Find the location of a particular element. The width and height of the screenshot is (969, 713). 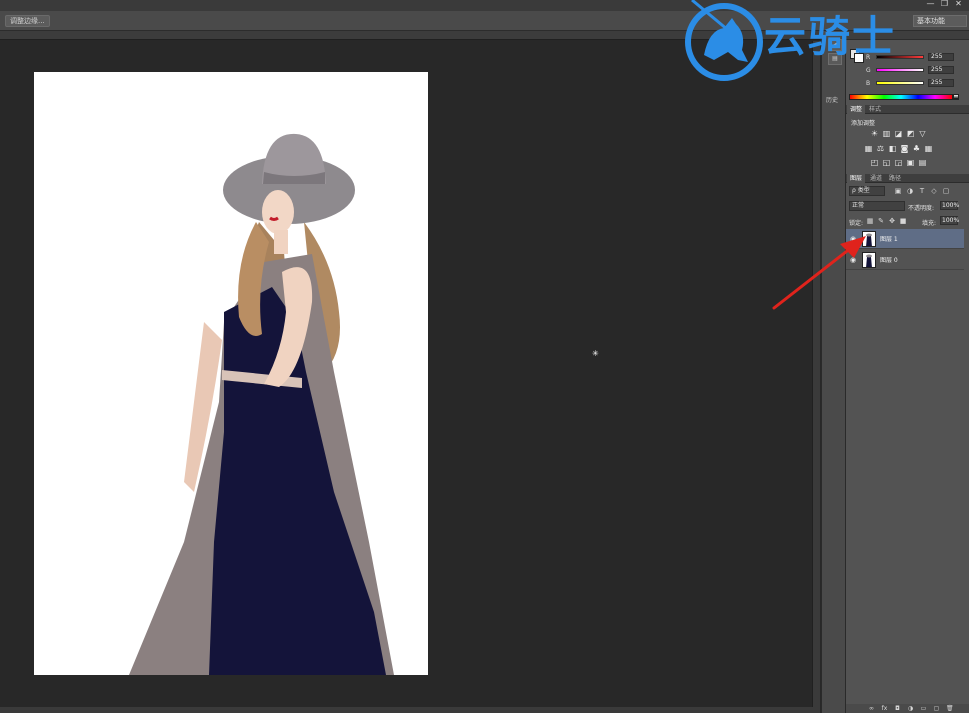

threshold-icon: ◲ is located at coordinates (898, 162).